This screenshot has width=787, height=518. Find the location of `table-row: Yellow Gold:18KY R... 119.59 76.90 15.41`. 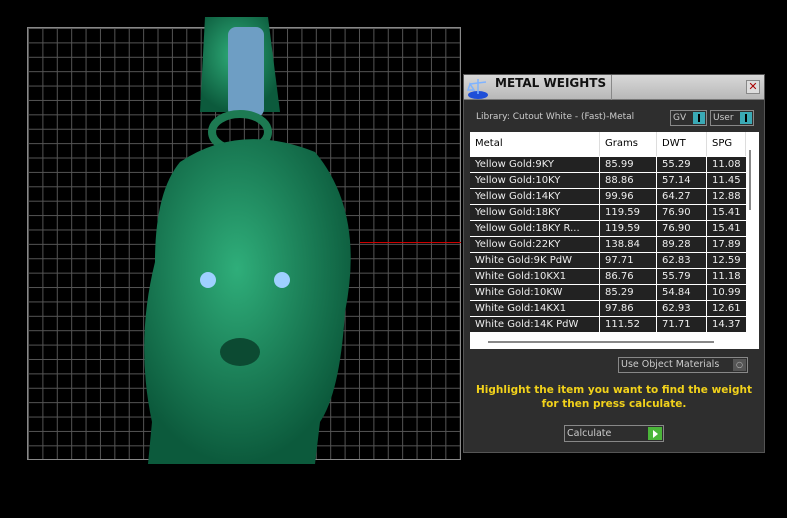

table-row: Yellow Gold:18KY R... 119.59 76.90 15.41 is located at coordinates (608, 229).